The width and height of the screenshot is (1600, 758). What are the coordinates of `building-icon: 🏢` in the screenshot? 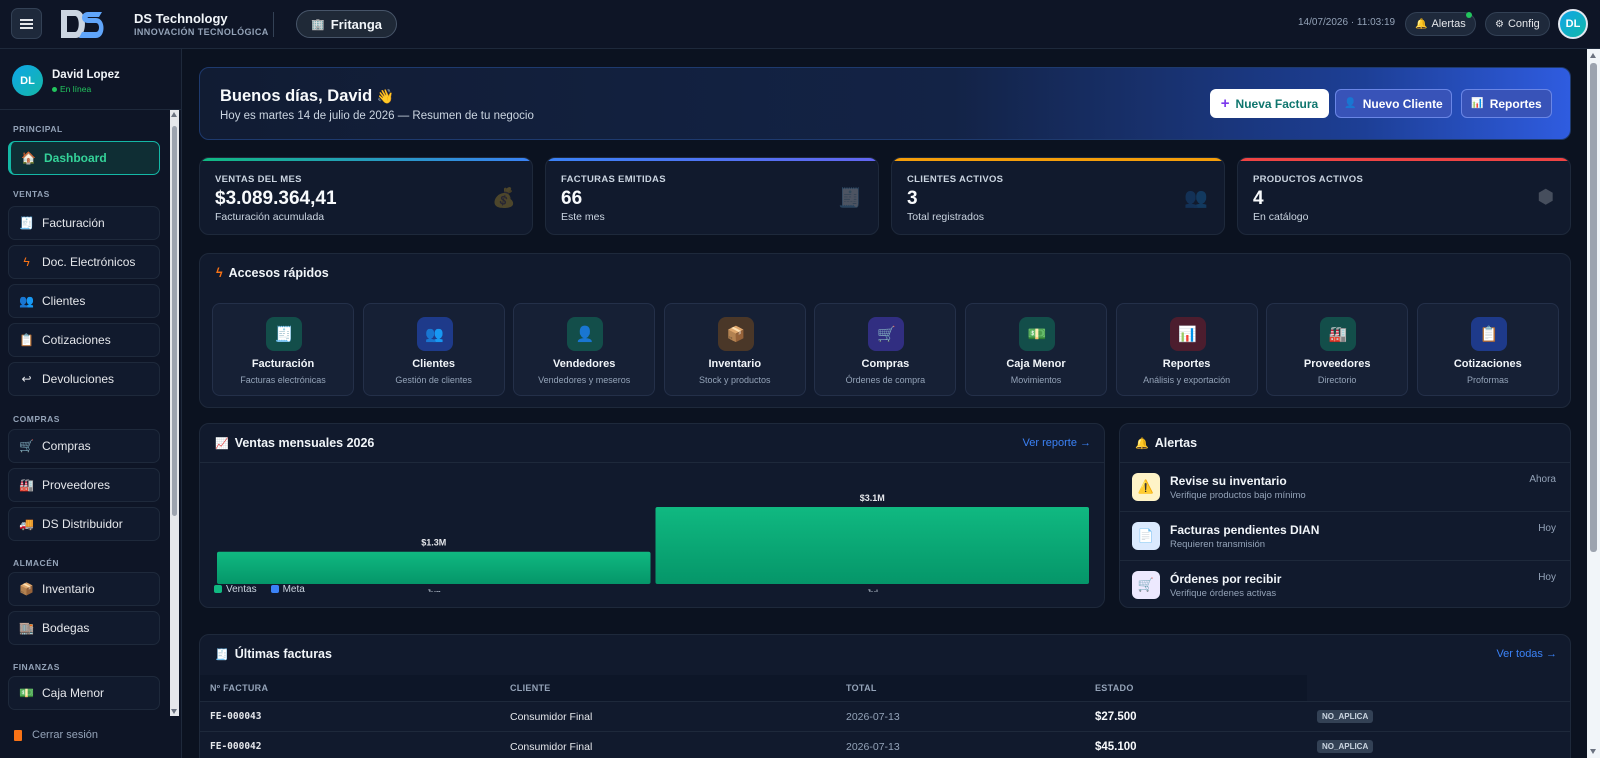 It's located at (318, 24).